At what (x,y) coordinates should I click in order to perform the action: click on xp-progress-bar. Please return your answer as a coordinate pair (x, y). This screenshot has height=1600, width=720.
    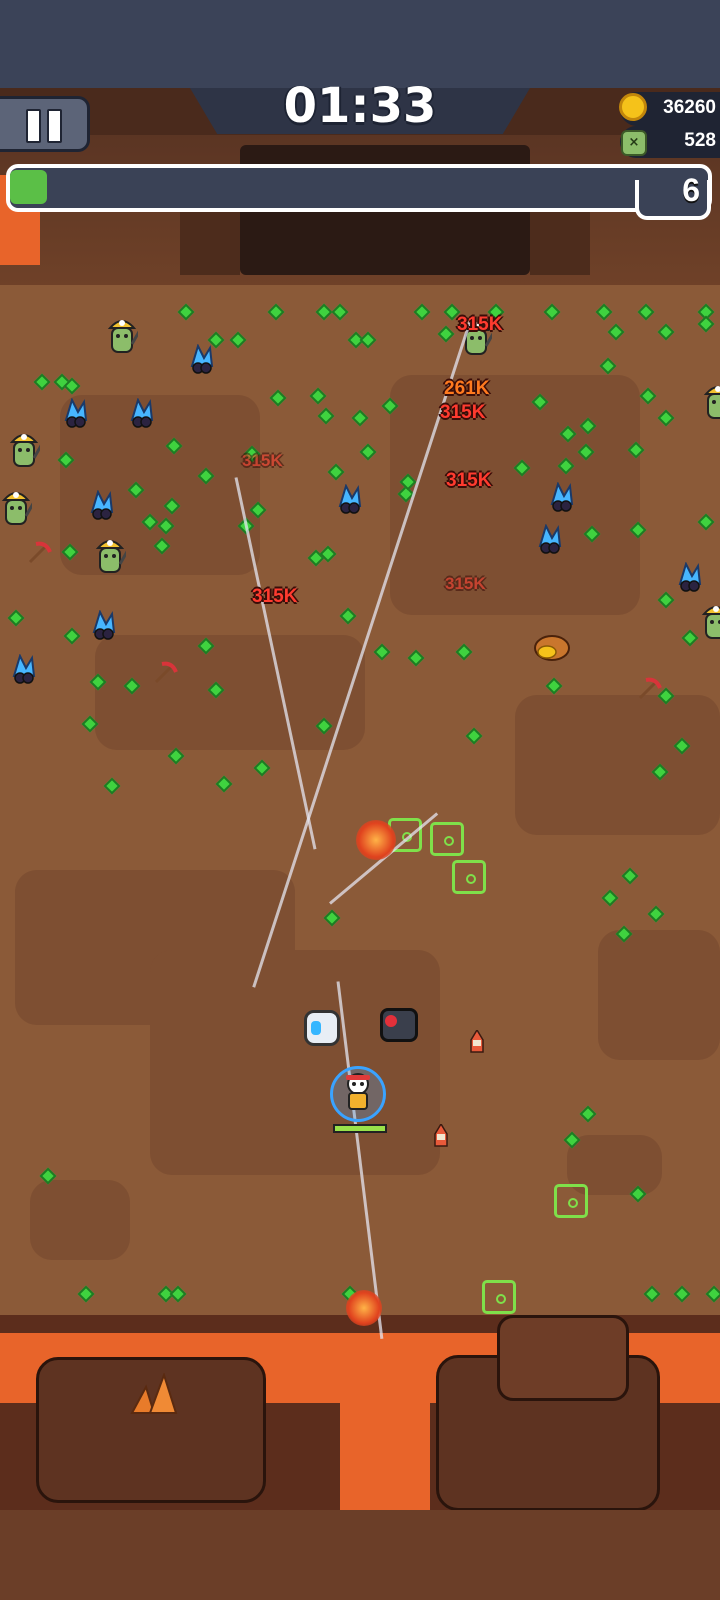
    Looking at the image, I should click on (359, 188).